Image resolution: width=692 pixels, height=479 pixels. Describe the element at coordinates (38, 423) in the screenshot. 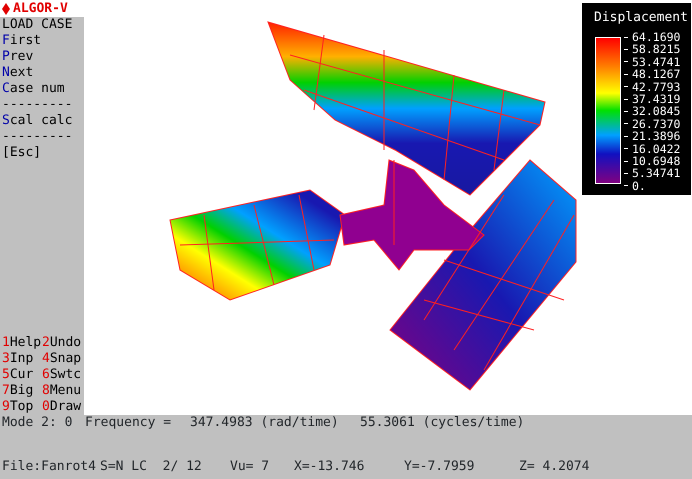

I see `mode-text: Mode 2: 0` at that location.